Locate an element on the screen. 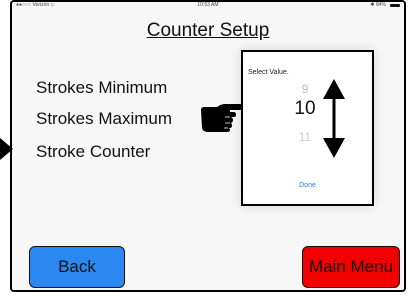 The height and width of the screenshot is (297, 409). page-title: Counter Setup is located at coordinates (208, 30).